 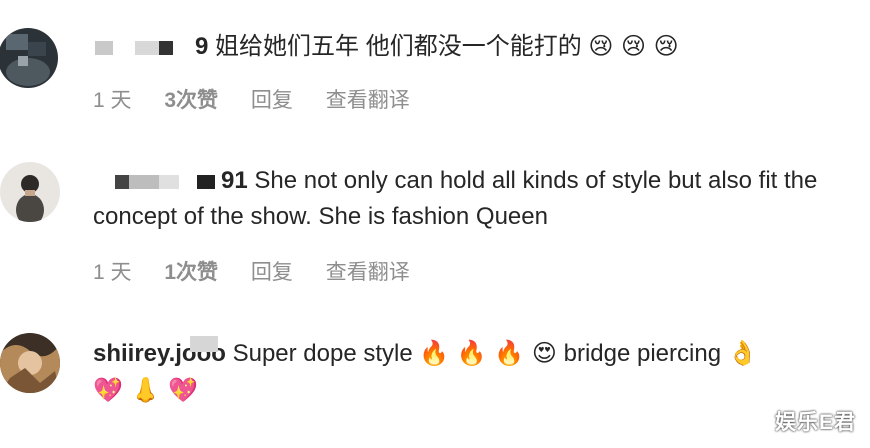 What do you see at coordinates (204, 344) in the screenshot?
I see `redaction-box` at bounding box center [204, 344].